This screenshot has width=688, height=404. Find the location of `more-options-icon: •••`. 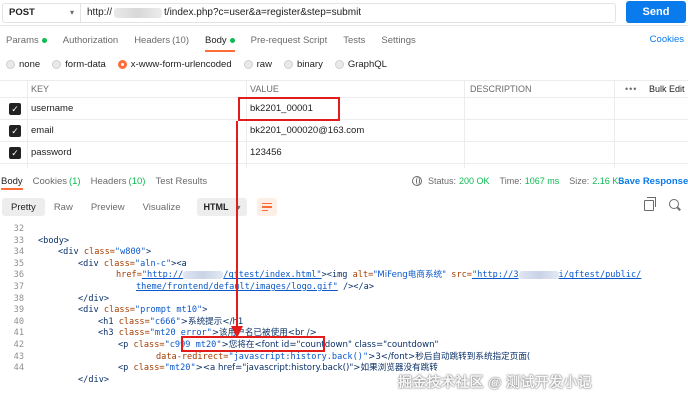

more-options-icon: ••• is located at coordinates (631, 89).